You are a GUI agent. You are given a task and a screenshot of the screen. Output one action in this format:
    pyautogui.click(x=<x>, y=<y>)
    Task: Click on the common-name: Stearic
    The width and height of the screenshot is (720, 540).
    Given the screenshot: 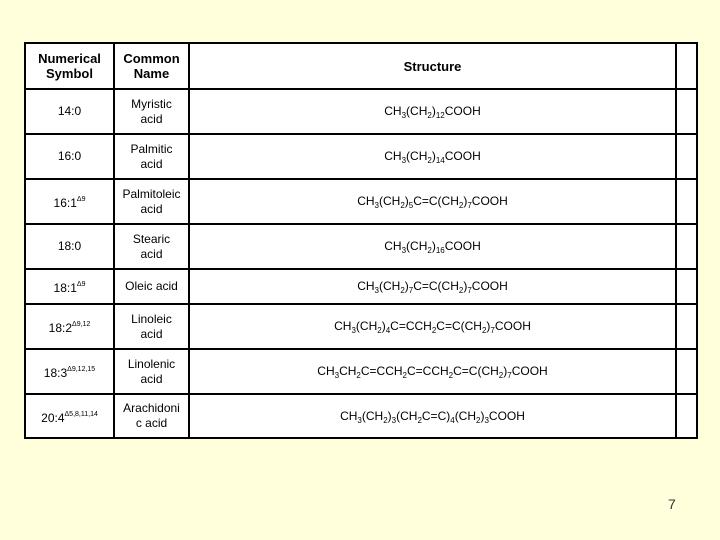 What is the action you would take?
    pyautogui.click(x=151, y=238)
    